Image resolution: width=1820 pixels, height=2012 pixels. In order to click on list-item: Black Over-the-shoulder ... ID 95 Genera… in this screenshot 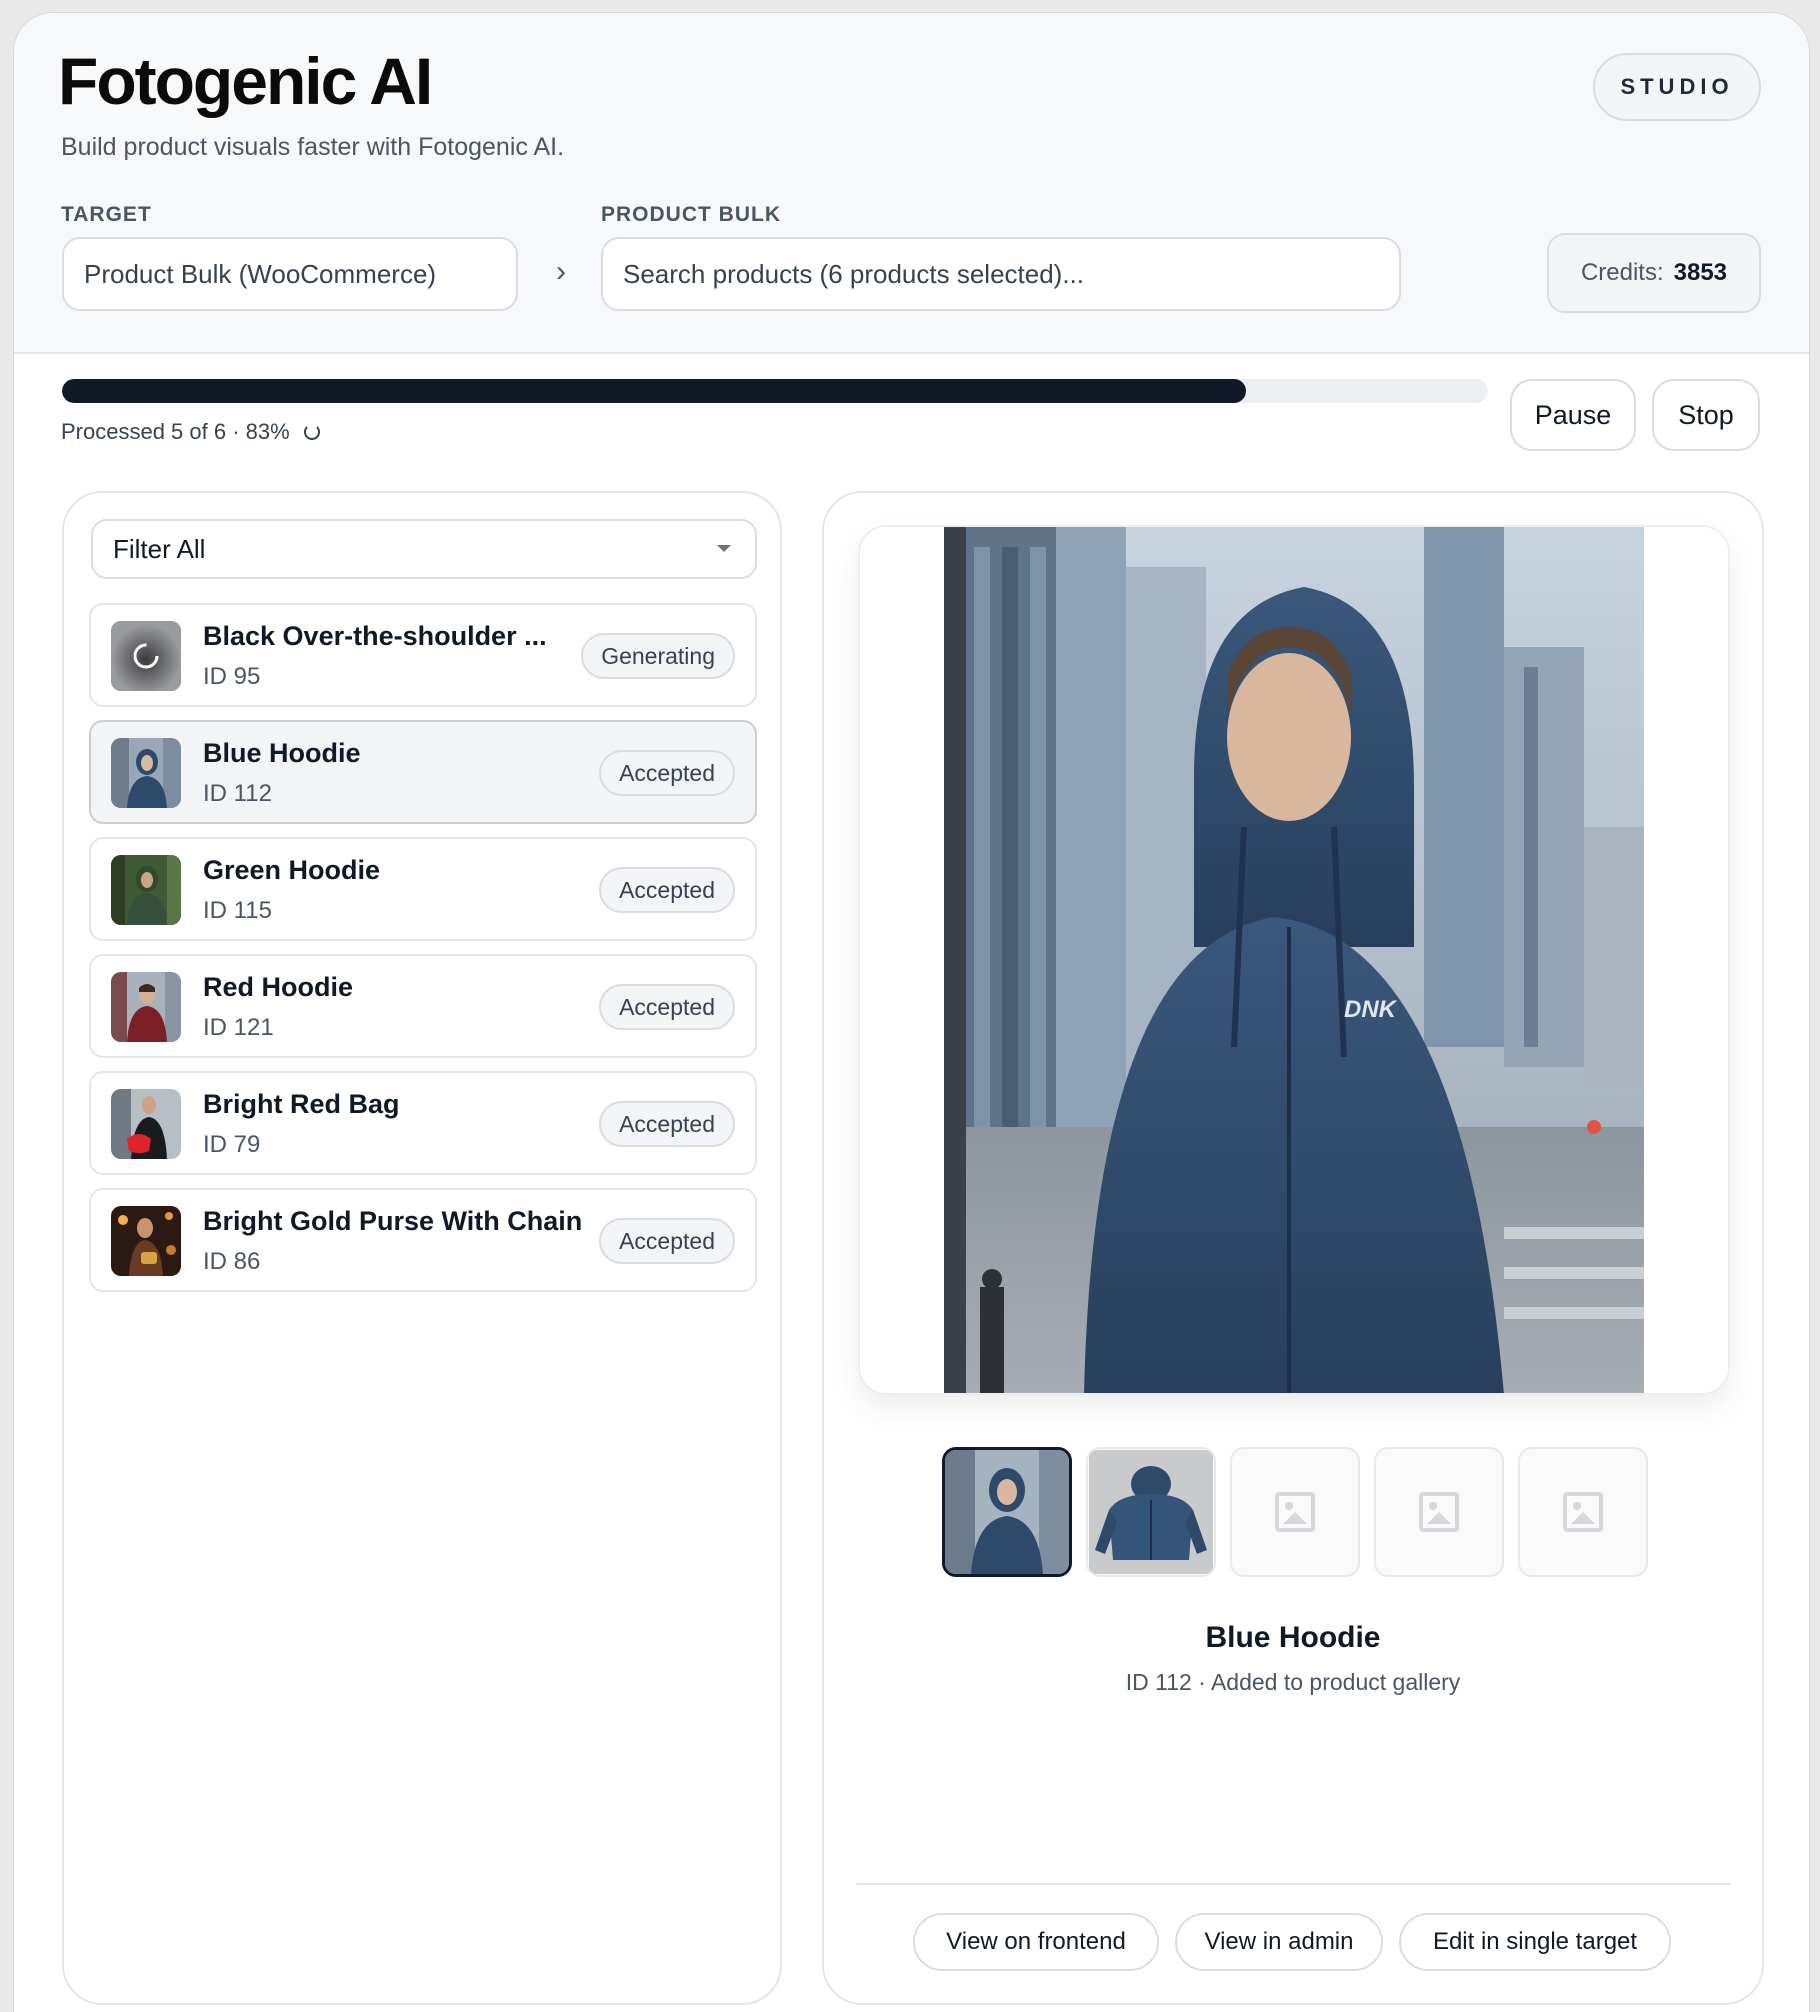, I will do `click(423, 655)`.